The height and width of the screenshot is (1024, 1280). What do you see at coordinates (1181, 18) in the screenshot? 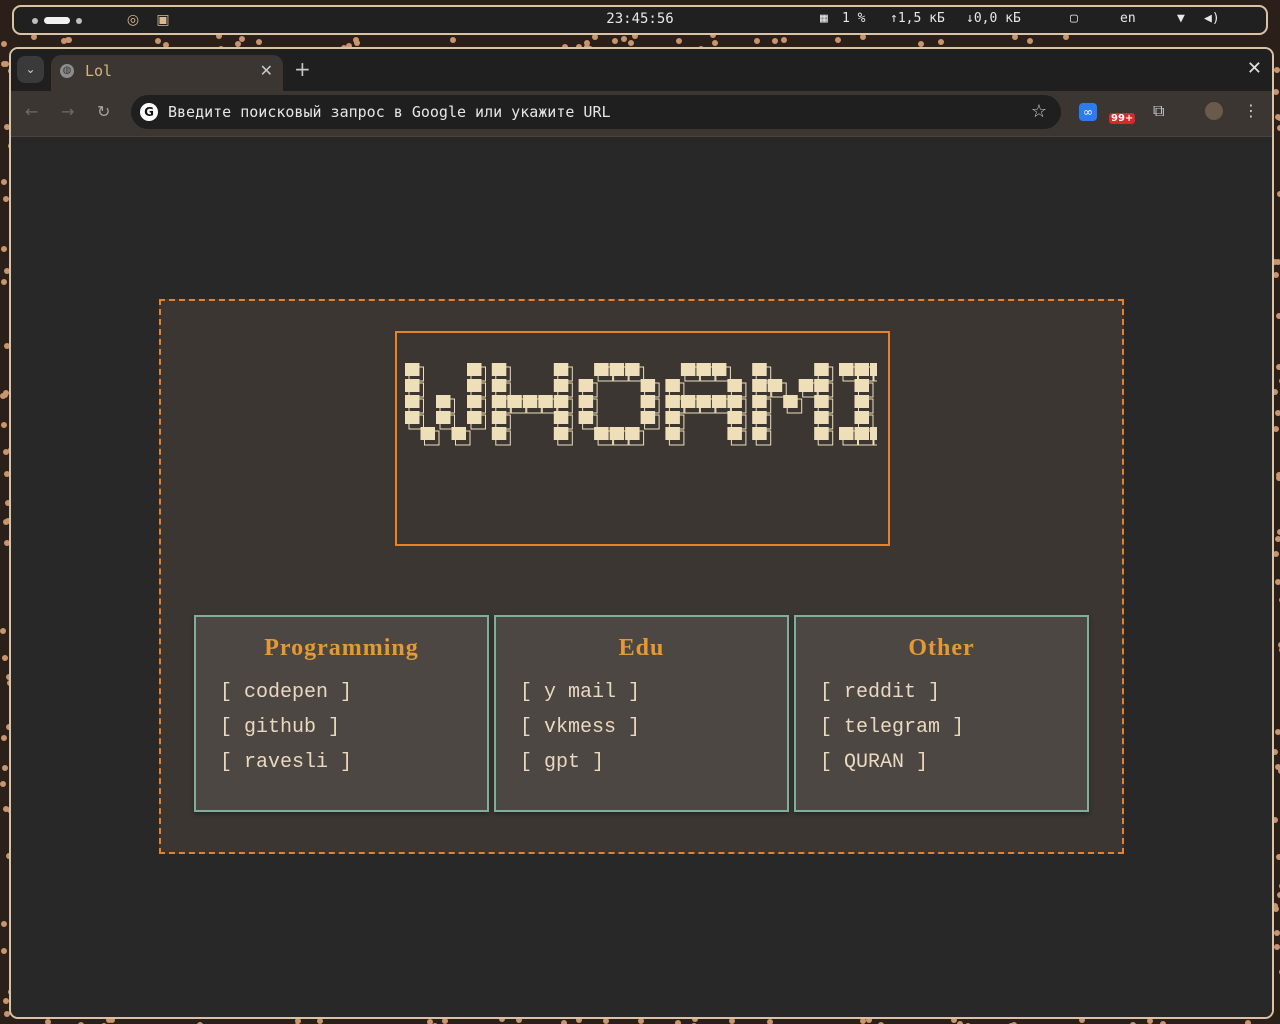
I see `wifi-icon: ▼` at bounding box center [1181, 18].